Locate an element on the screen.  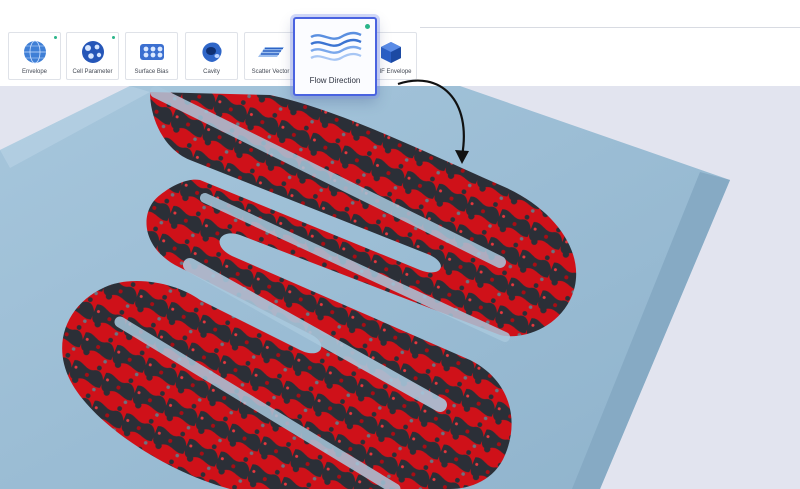
tool-label: Scatter Vector is located at coordinates (270, 72).